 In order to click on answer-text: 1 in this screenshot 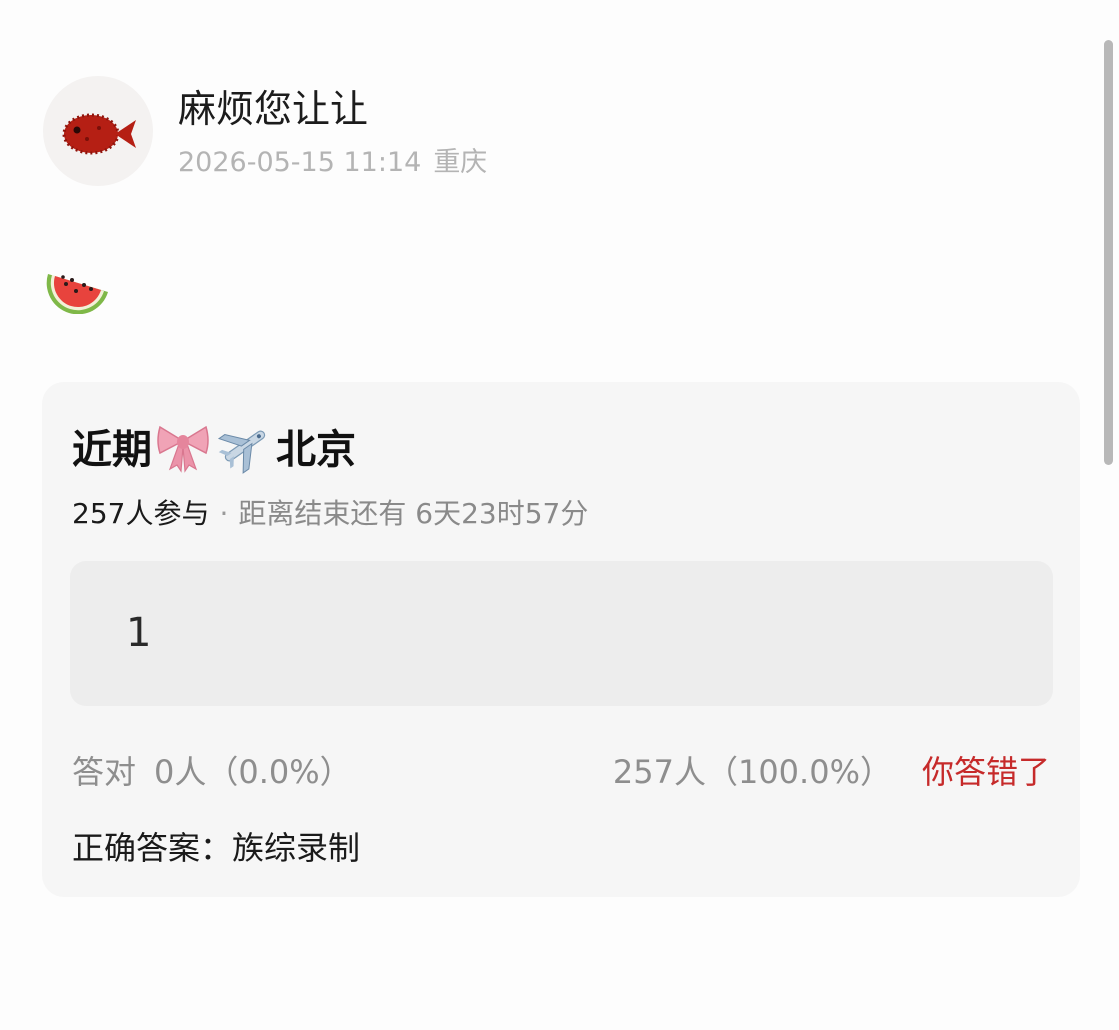, I will do `click(139, 633)`.